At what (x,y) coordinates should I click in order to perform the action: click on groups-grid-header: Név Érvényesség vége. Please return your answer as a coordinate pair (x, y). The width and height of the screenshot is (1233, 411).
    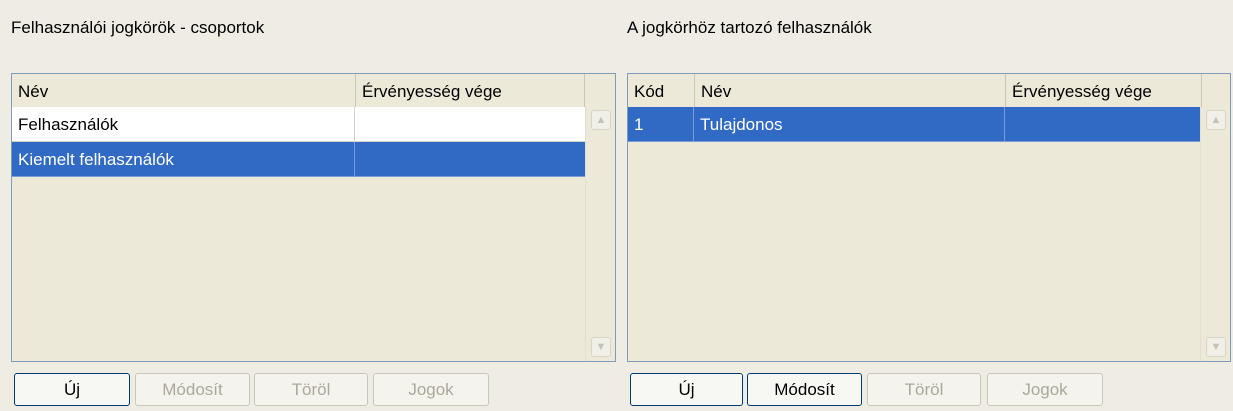
    Looking at the image, I should click on (313, 91).